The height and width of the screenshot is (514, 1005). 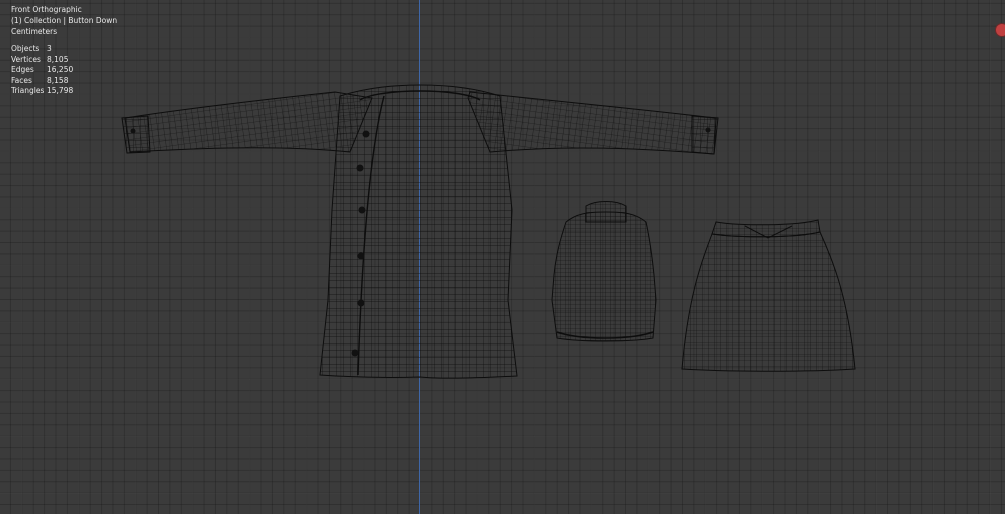 What do you see at coordinates (248, 122) in the screenshot?
I see `shirt-left-sleeve` at bounding box center [248, 122].